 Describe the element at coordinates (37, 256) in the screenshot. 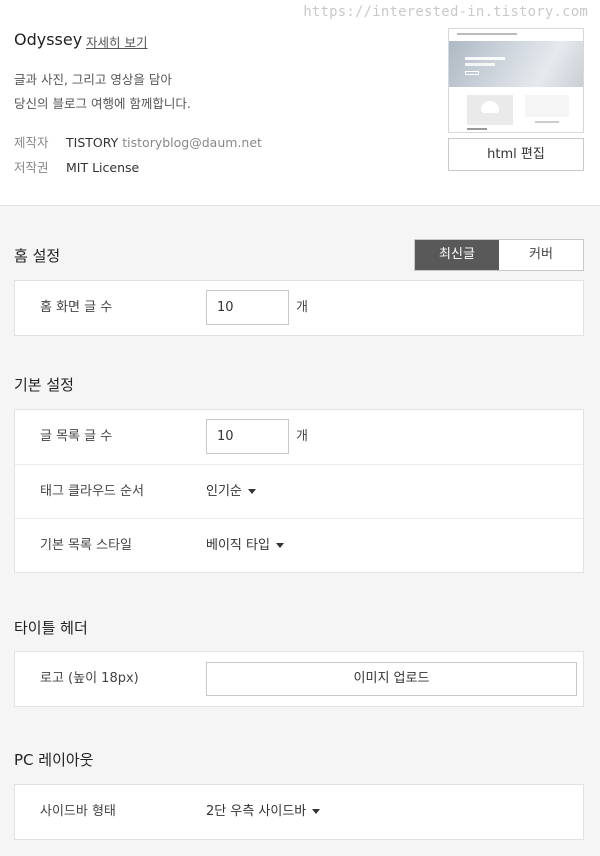

I see `home-settings-title: 홈 설정` at that location.